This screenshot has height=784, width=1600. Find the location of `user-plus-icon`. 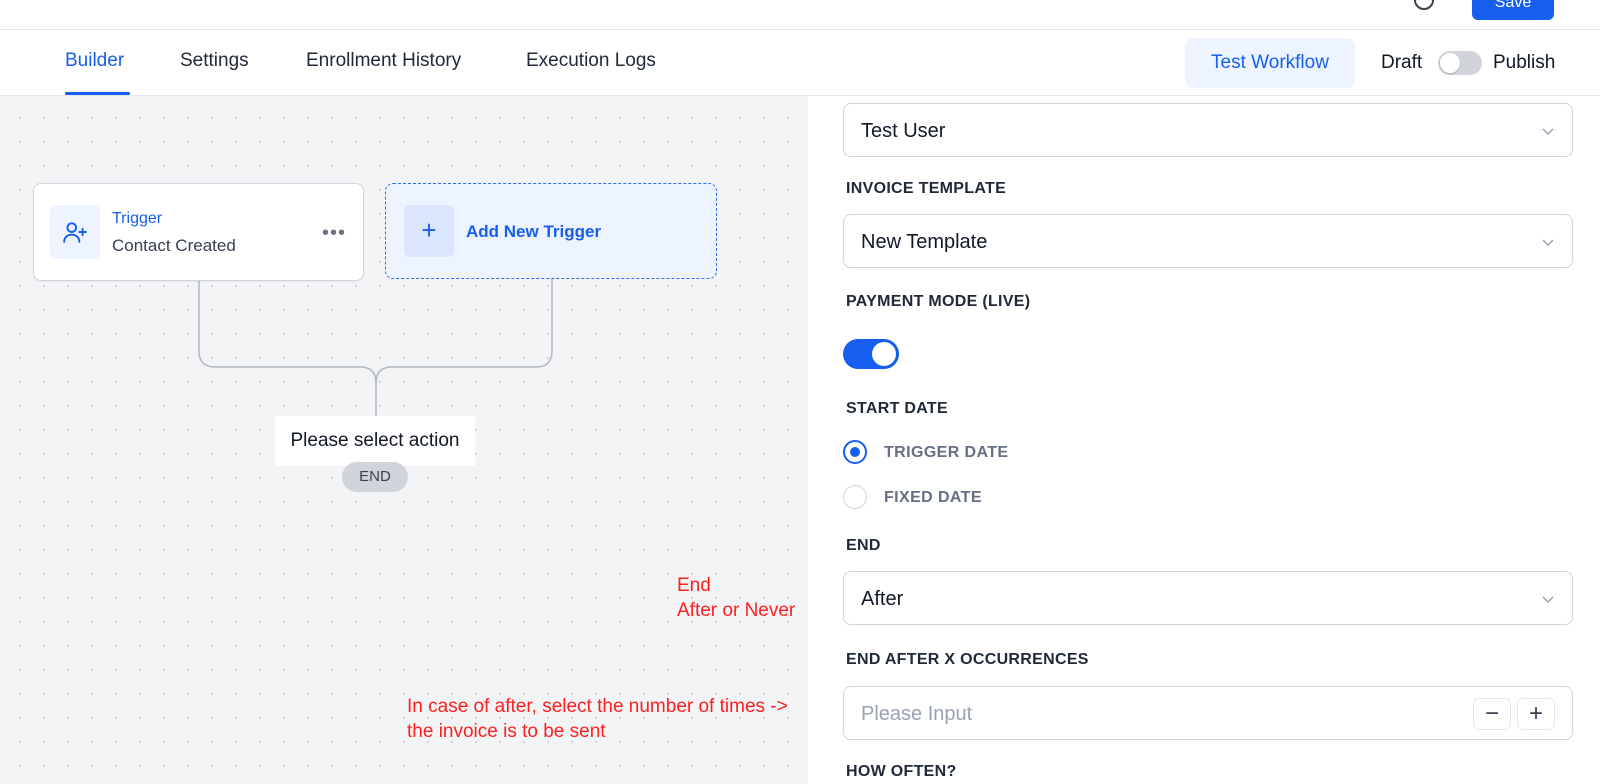

user-plus-icon is located at coordinates (75, 232).